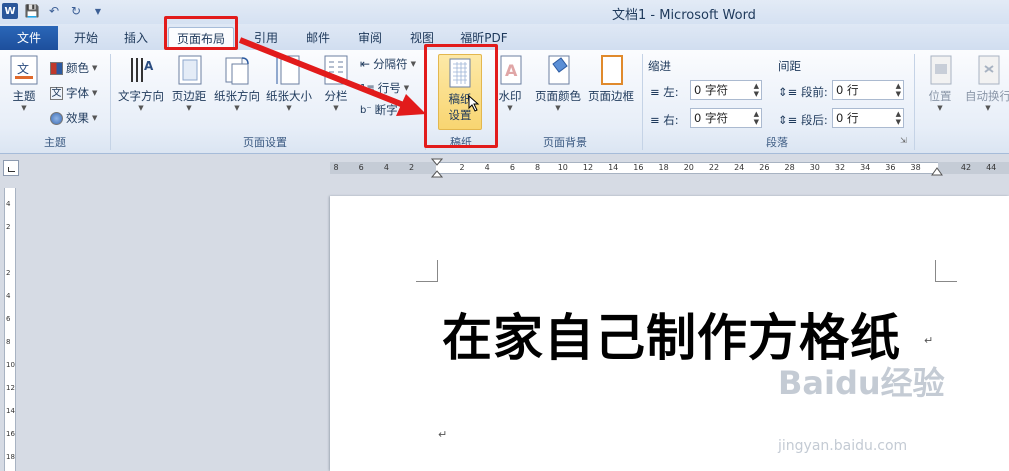 This screenshot has height=471, width=1009. Describe the element at coordinates (868, 118) in the screenshot. I see `spacing-after-input: 0 行 ▲ ▼` at that location.